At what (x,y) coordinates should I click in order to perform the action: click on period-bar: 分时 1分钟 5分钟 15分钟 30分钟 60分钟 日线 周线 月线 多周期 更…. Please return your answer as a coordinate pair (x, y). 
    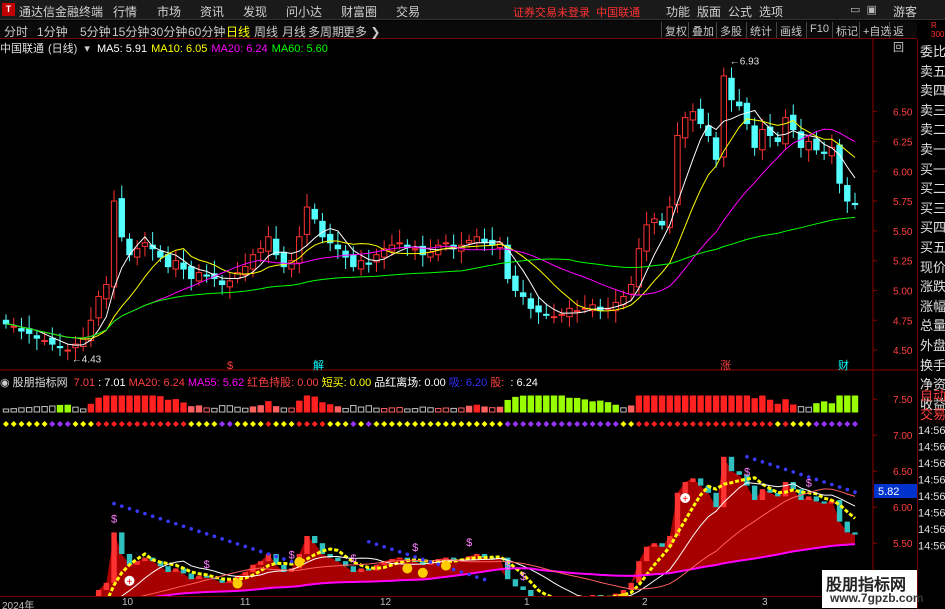
    Looking at the image, I should click on (458, 37).